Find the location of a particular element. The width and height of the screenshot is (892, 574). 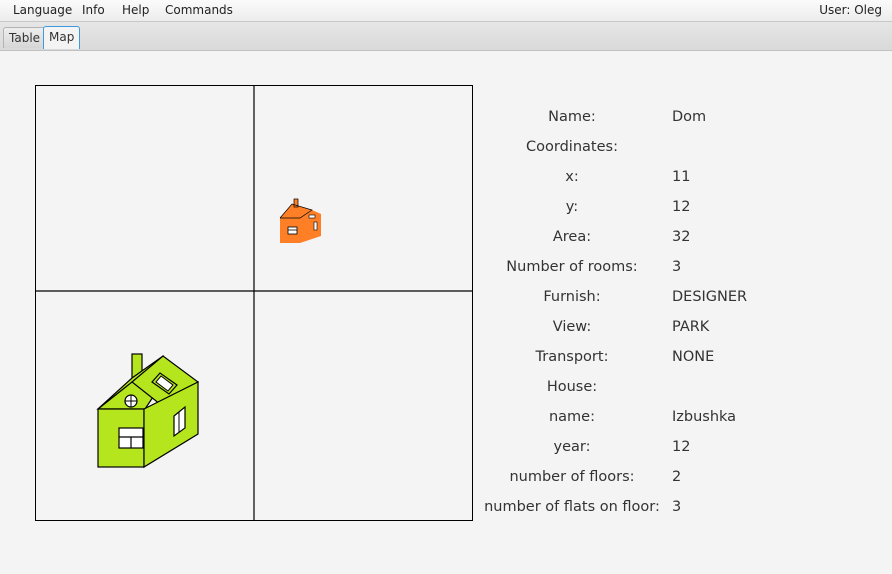

menu-language: Language is located at coordinates (42, 10).